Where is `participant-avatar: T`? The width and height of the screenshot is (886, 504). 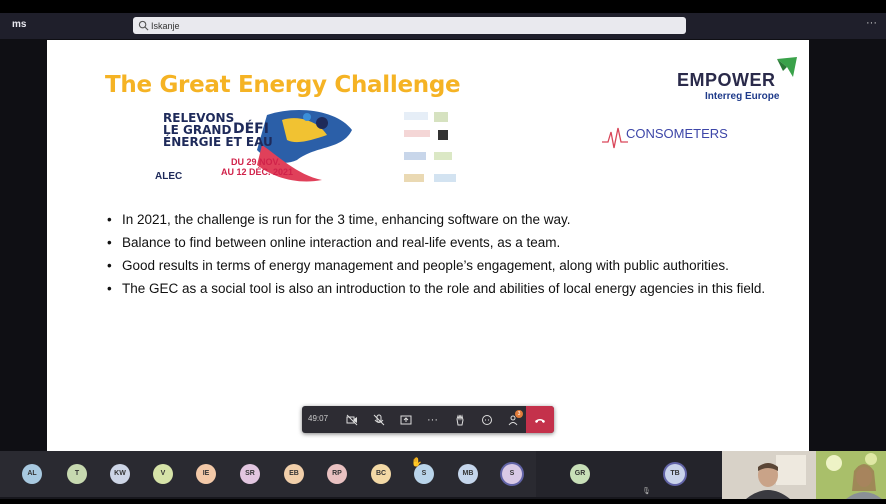 participant-avatar: T is located at coordinates (77, 474).